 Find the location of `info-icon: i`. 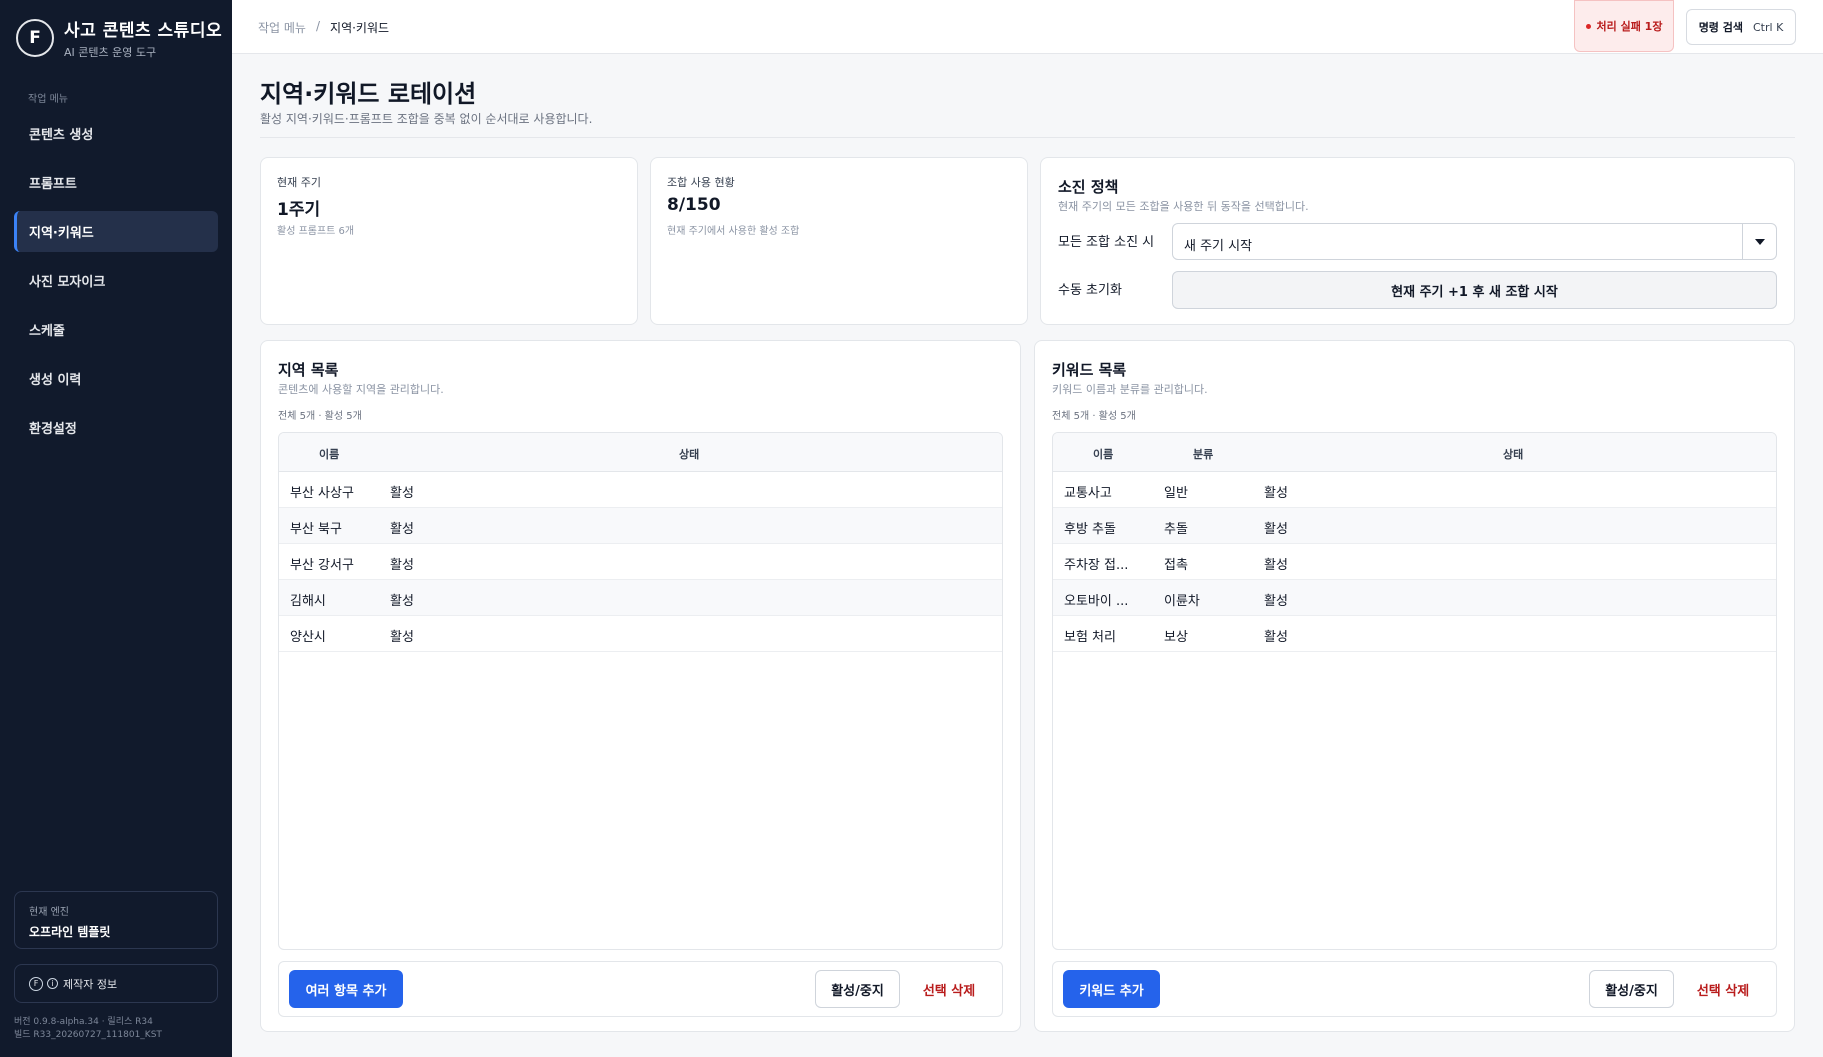

info-icon: i is located at coordinates (52, 983).